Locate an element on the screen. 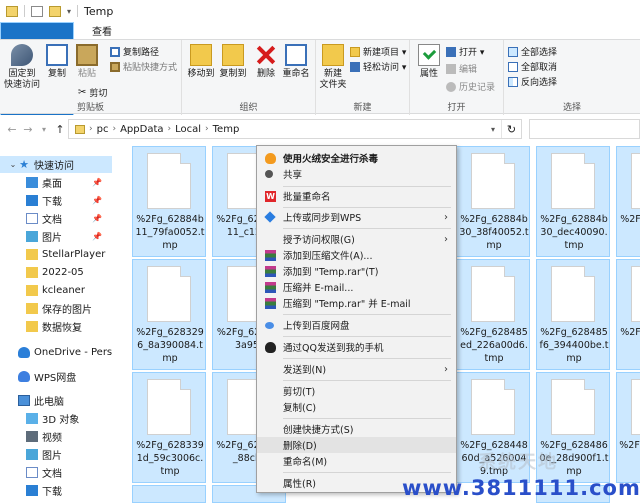 The height and width of the screenshot is (503, 640). select-none-button: 全部取消 is located at coordinates (532, 66).